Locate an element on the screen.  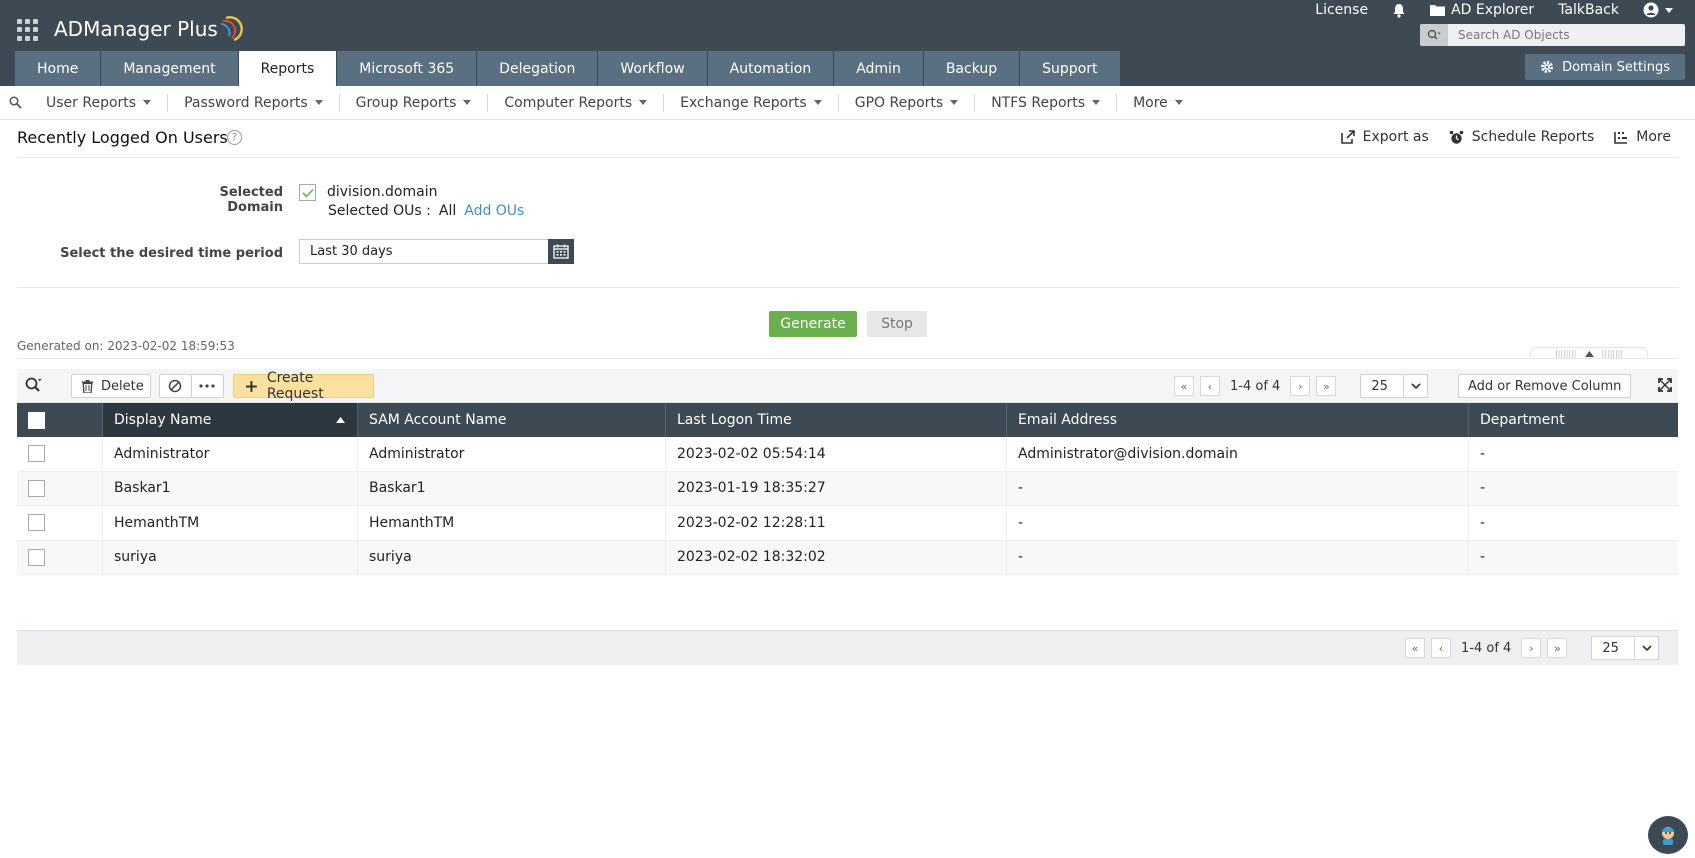
add-remove-column-button: Add or Remove Column is located at coordinates (1545, 386).